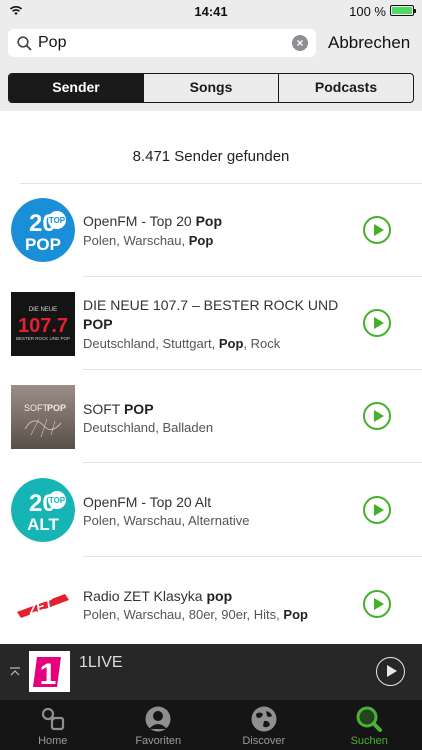  Describe the element at coordinates (211, 314) in the screenshot. I see `station-title: DIE NEUE 107.7 – BESTER ROCK UND POP` at that location.